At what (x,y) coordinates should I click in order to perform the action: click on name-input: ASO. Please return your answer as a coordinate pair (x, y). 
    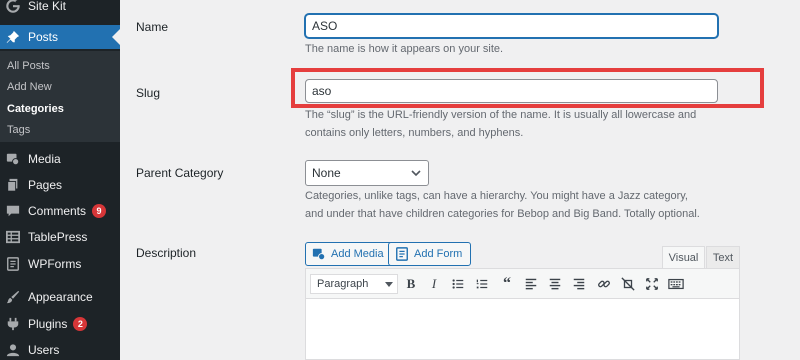
    Looking at the image, I should click on (511, 26).